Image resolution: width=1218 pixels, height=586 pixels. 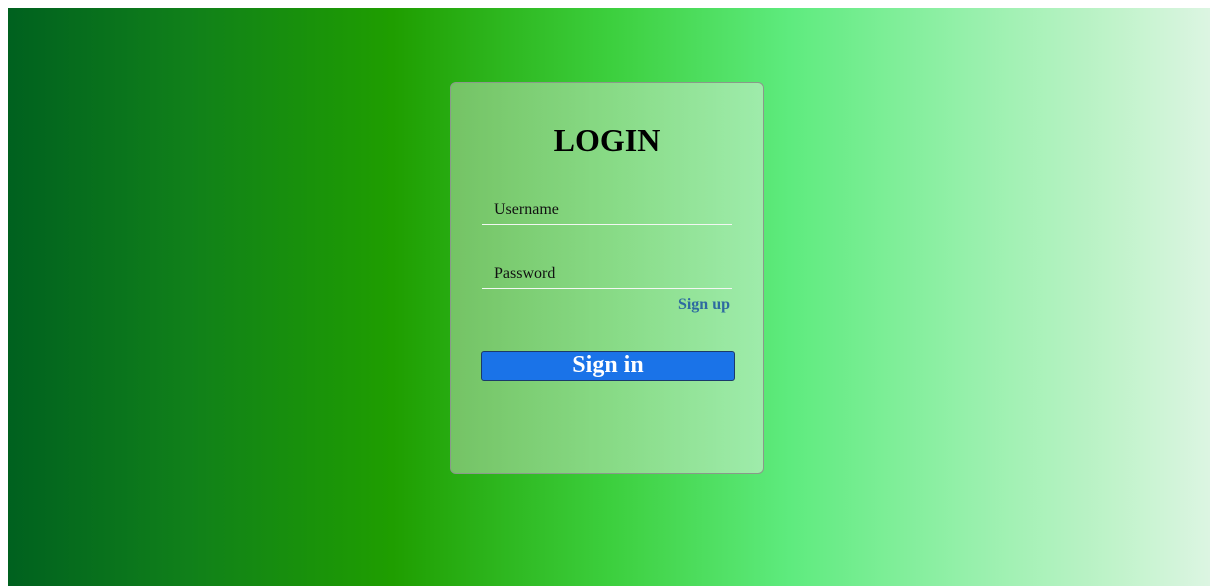 What do you see at coordinates (704, 305) in the screenshot?
I see `signup-link: Sign up` at bounding box center [704, 305].